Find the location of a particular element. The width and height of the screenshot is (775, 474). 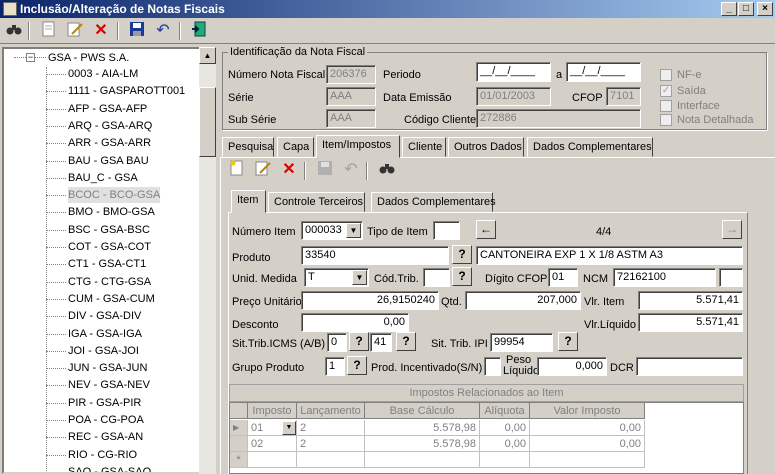

cod-trib-field is located at coordinates (436, 277).